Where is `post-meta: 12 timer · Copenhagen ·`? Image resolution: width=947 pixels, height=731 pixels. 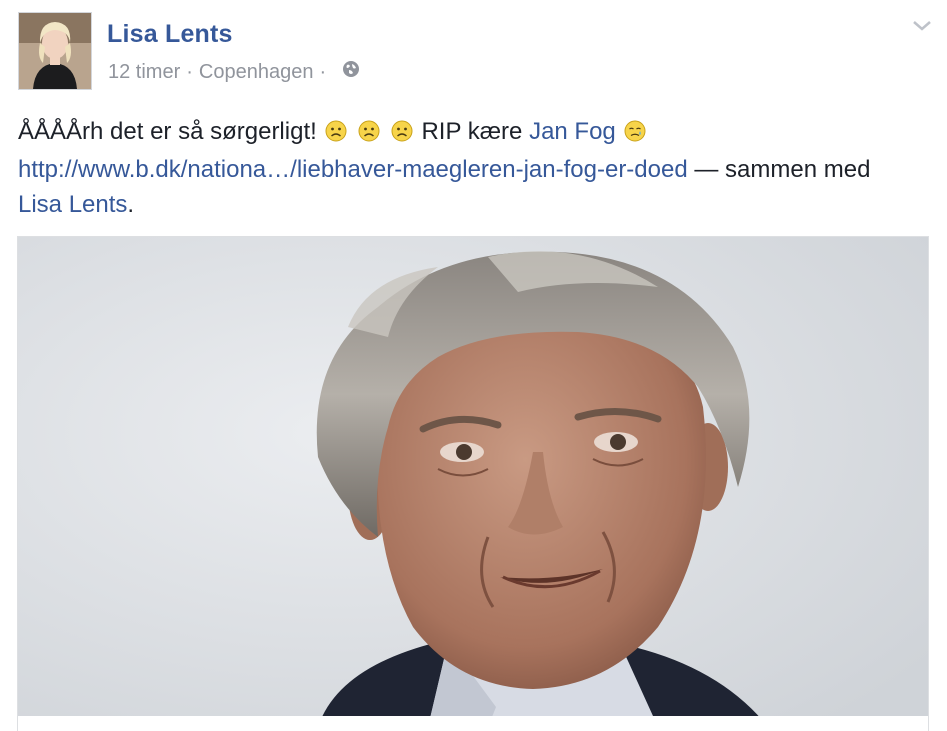 post-meta: 12 timer · Copenhagen · is located at coordinates (234, 72).